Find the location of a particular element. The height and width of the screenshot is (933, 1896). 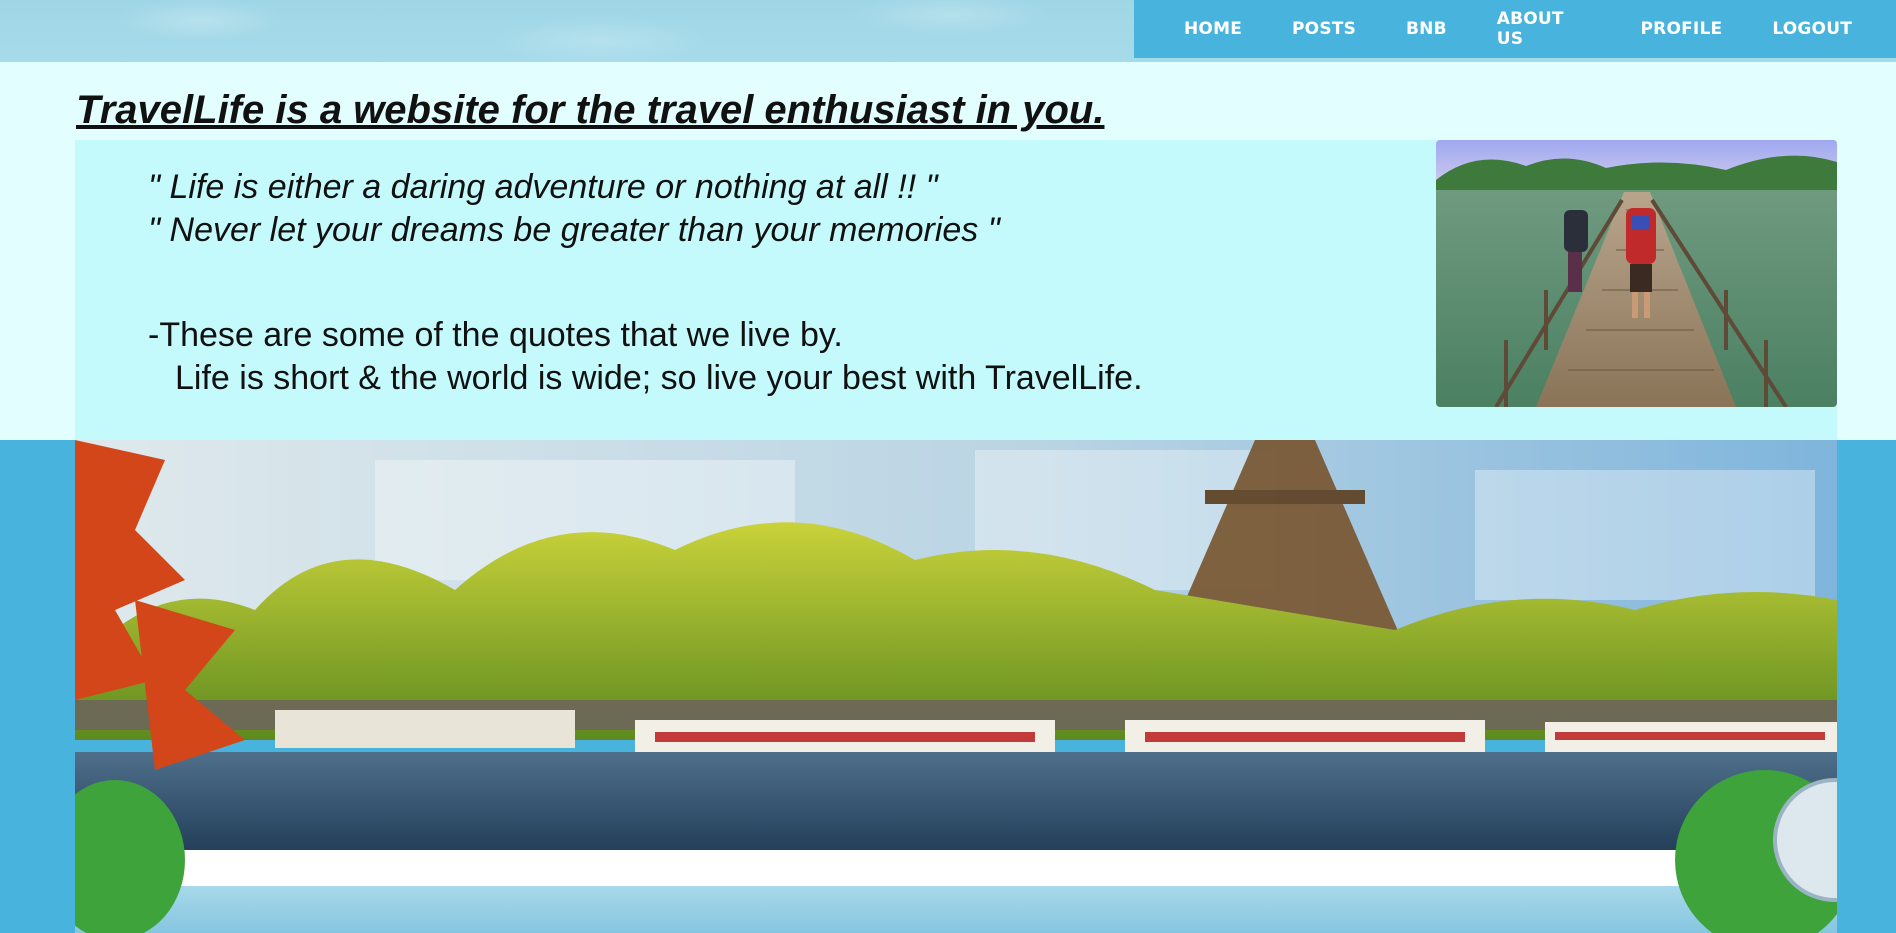

nav-logout-link: LOGOUT is located at coordinates (1812, 29).